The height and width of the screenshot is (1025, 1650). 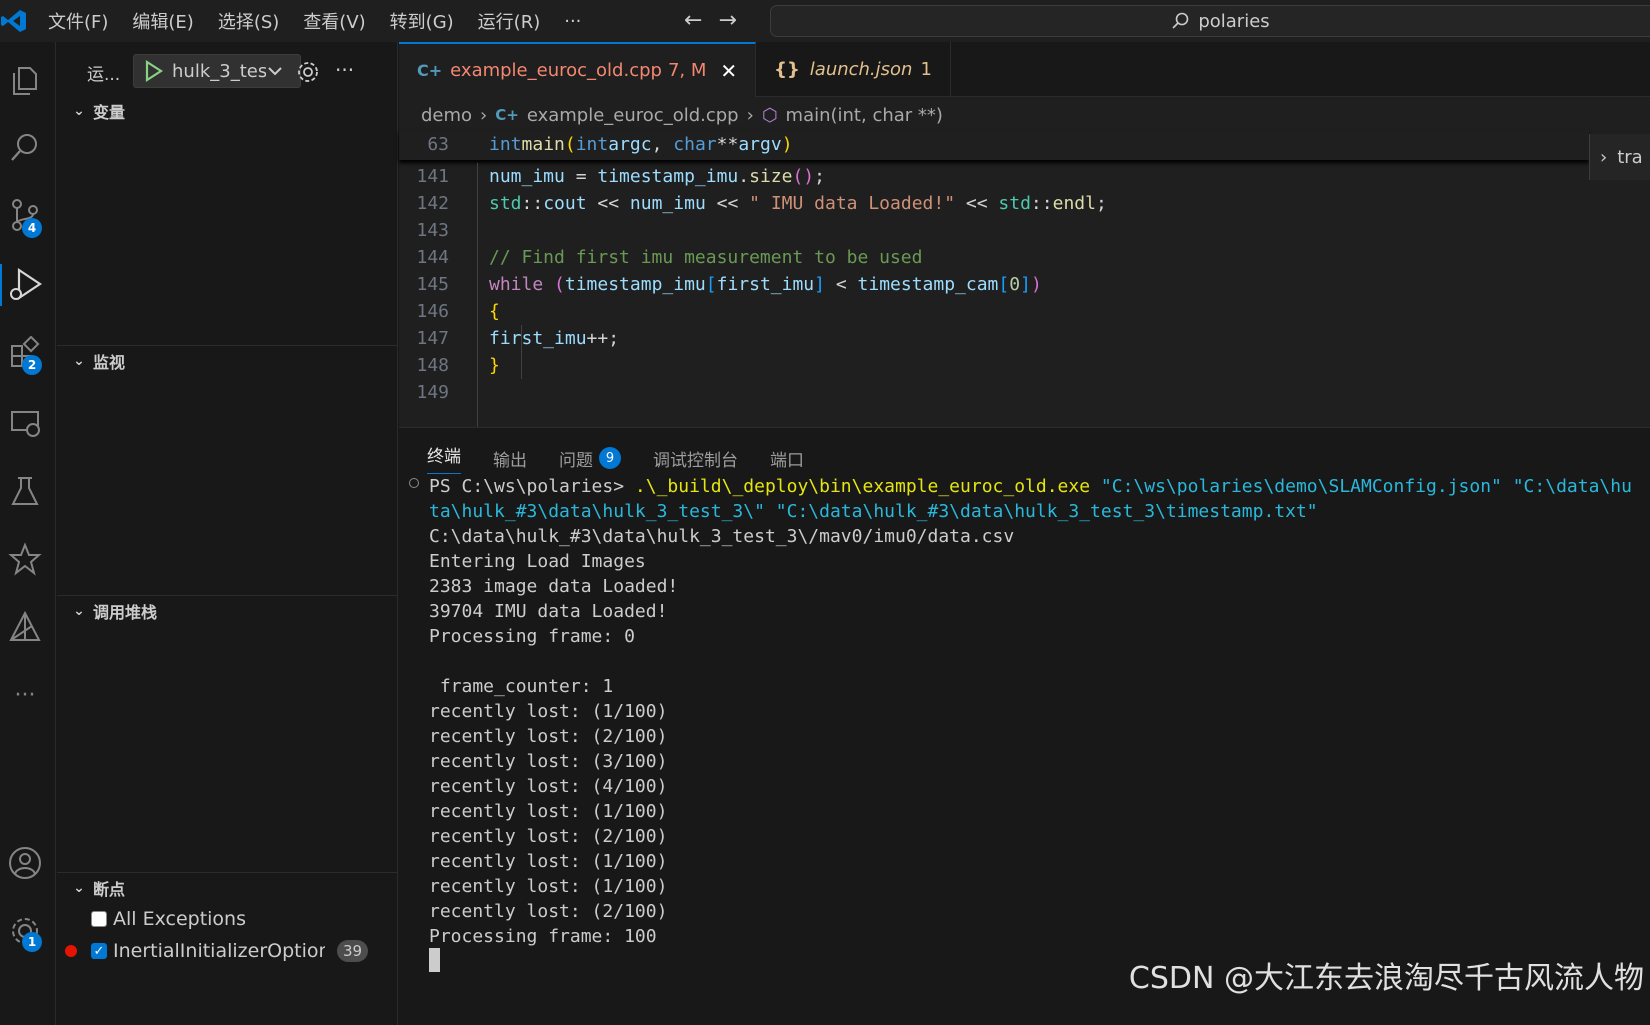 I want to click on tab-problems-label: 问题, so click(x=576, y=460).